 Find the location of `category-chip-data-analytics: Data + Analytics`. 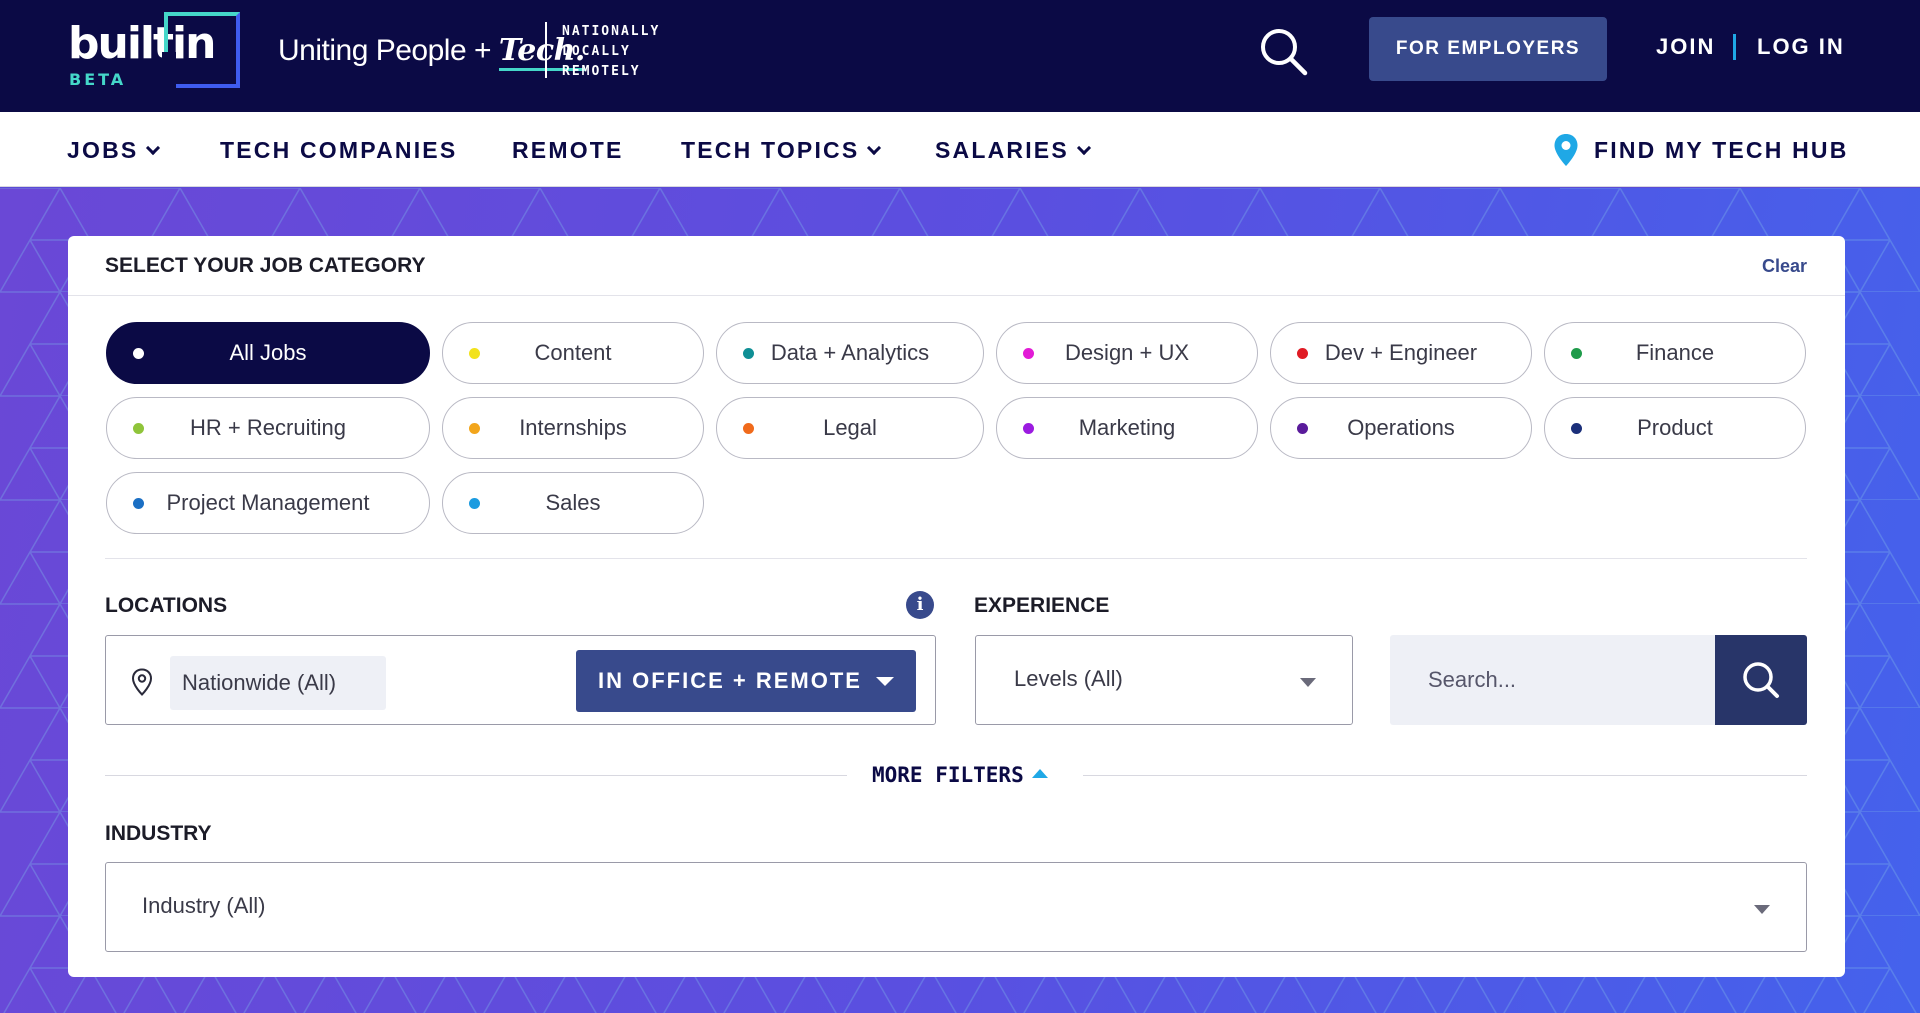

category-chip-data-analytics: Data + Analytics is located at coordinates (850, 353).